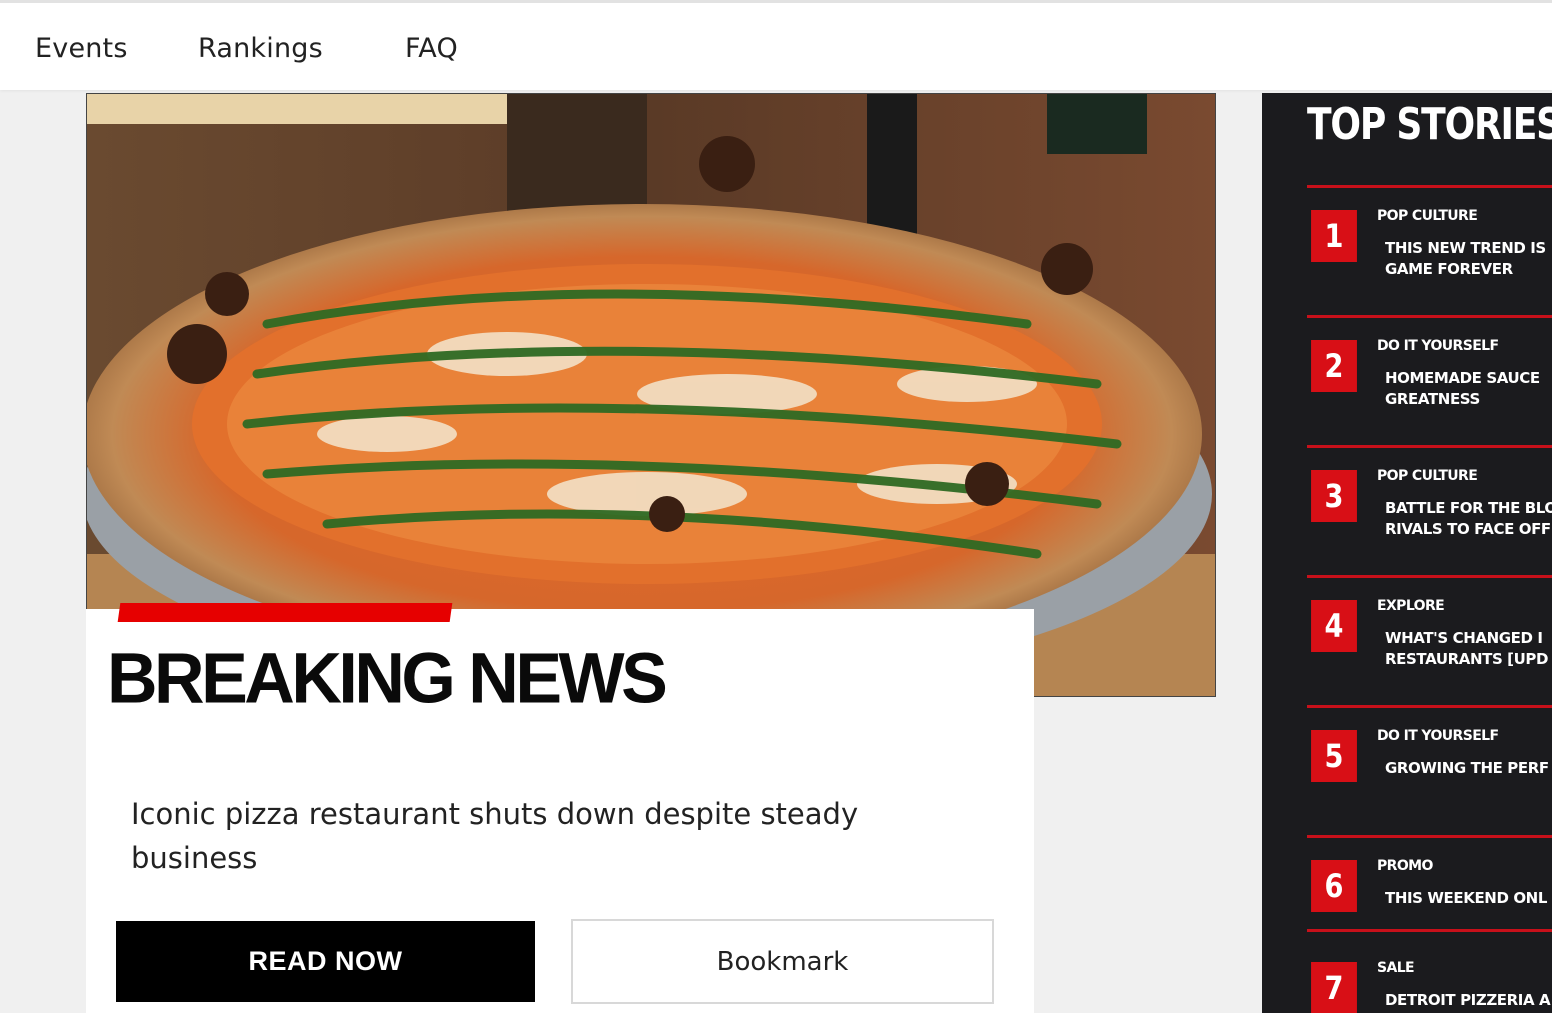  What do you see at coordinates (1334, 236) in the screenshot?
I see `story-rank: 1` at bounding box center [1334, 236].